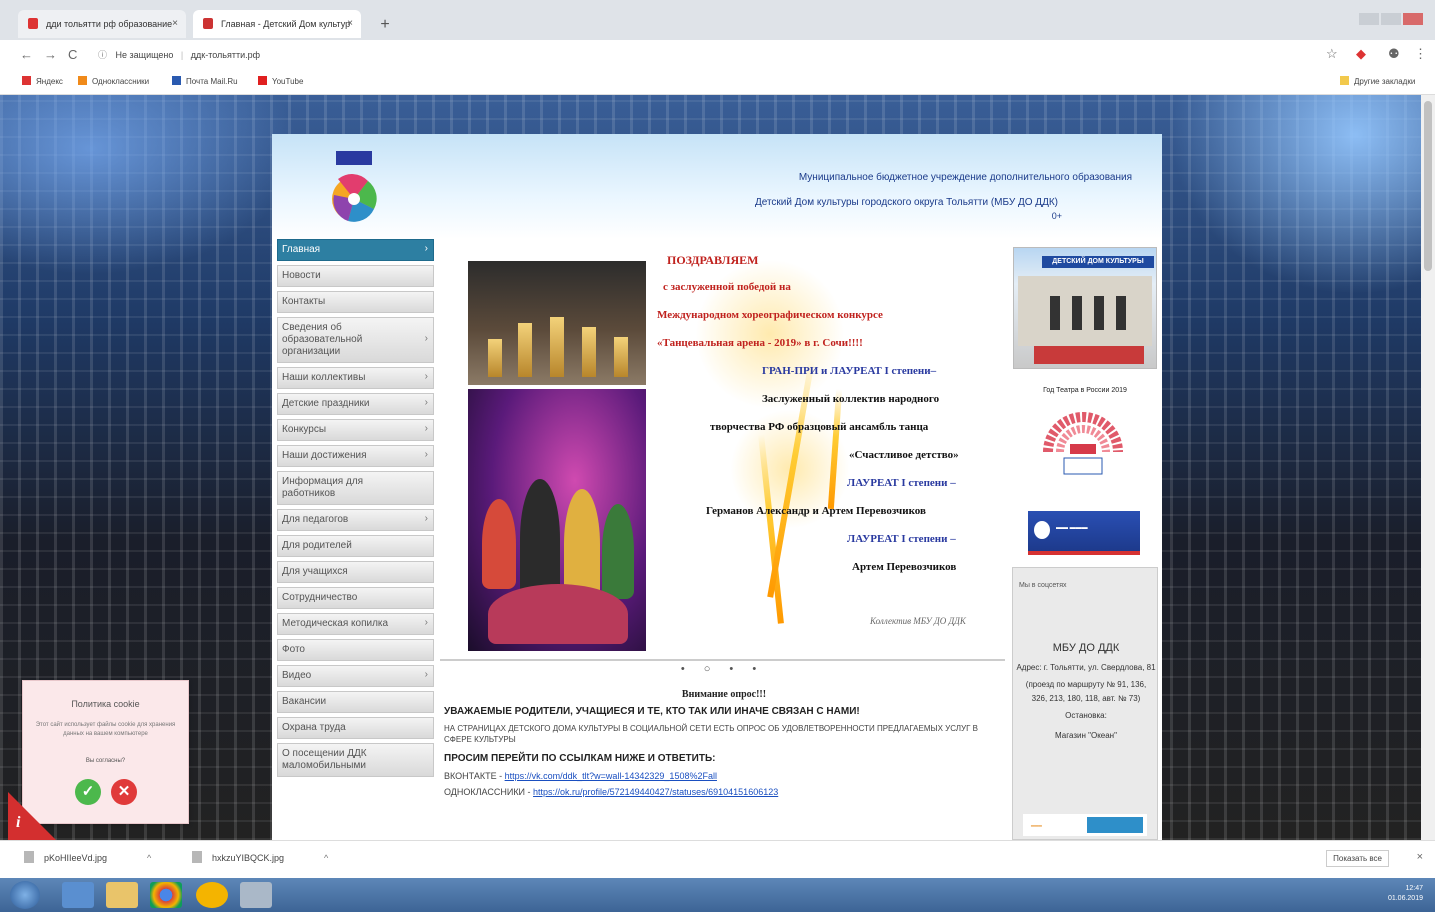 The image size is (1435, 912). What do you see at coordinates (355, 650) in the screenshot?
I see `menu-item-photo: Фото` at bounding box center [355, 650].